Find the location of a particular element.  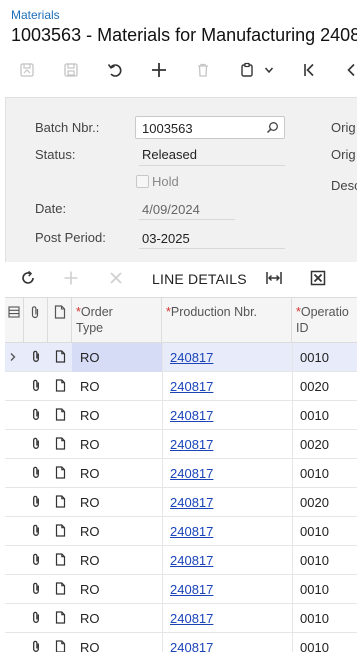

hold-checkbox is located at coordinates (142, 181).